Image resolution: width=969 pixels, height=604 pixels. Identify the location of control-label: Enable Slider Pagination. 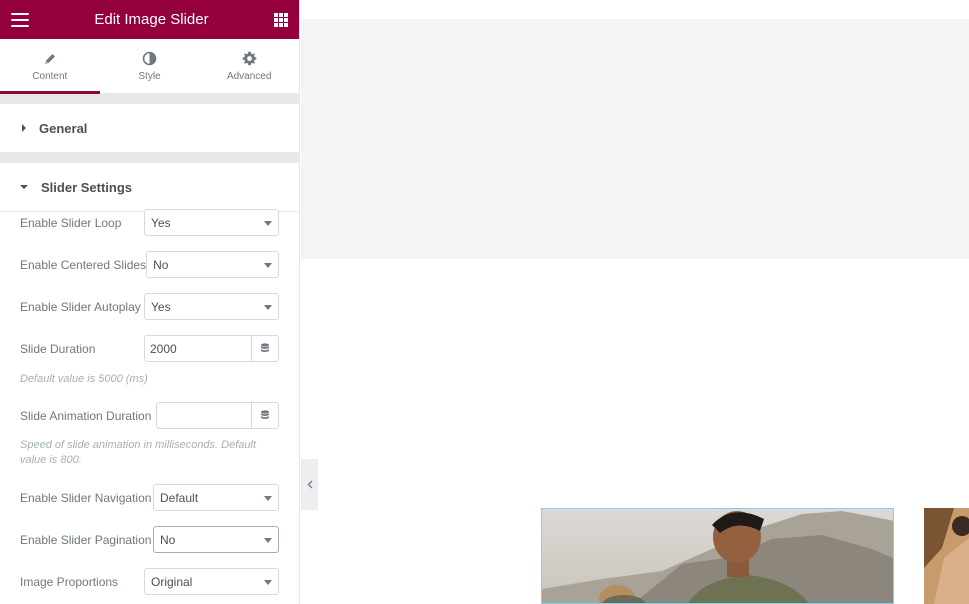
(86, 539).